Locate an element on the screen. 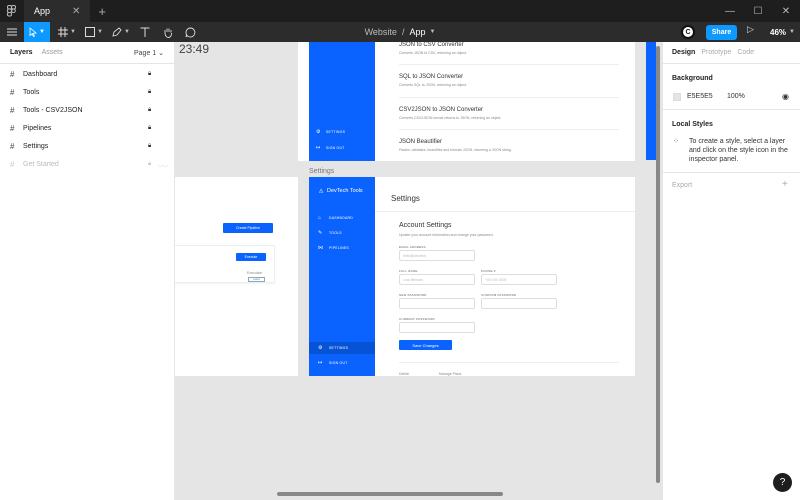  maximize-icon: ☐ is located at coordinates (758, 11).